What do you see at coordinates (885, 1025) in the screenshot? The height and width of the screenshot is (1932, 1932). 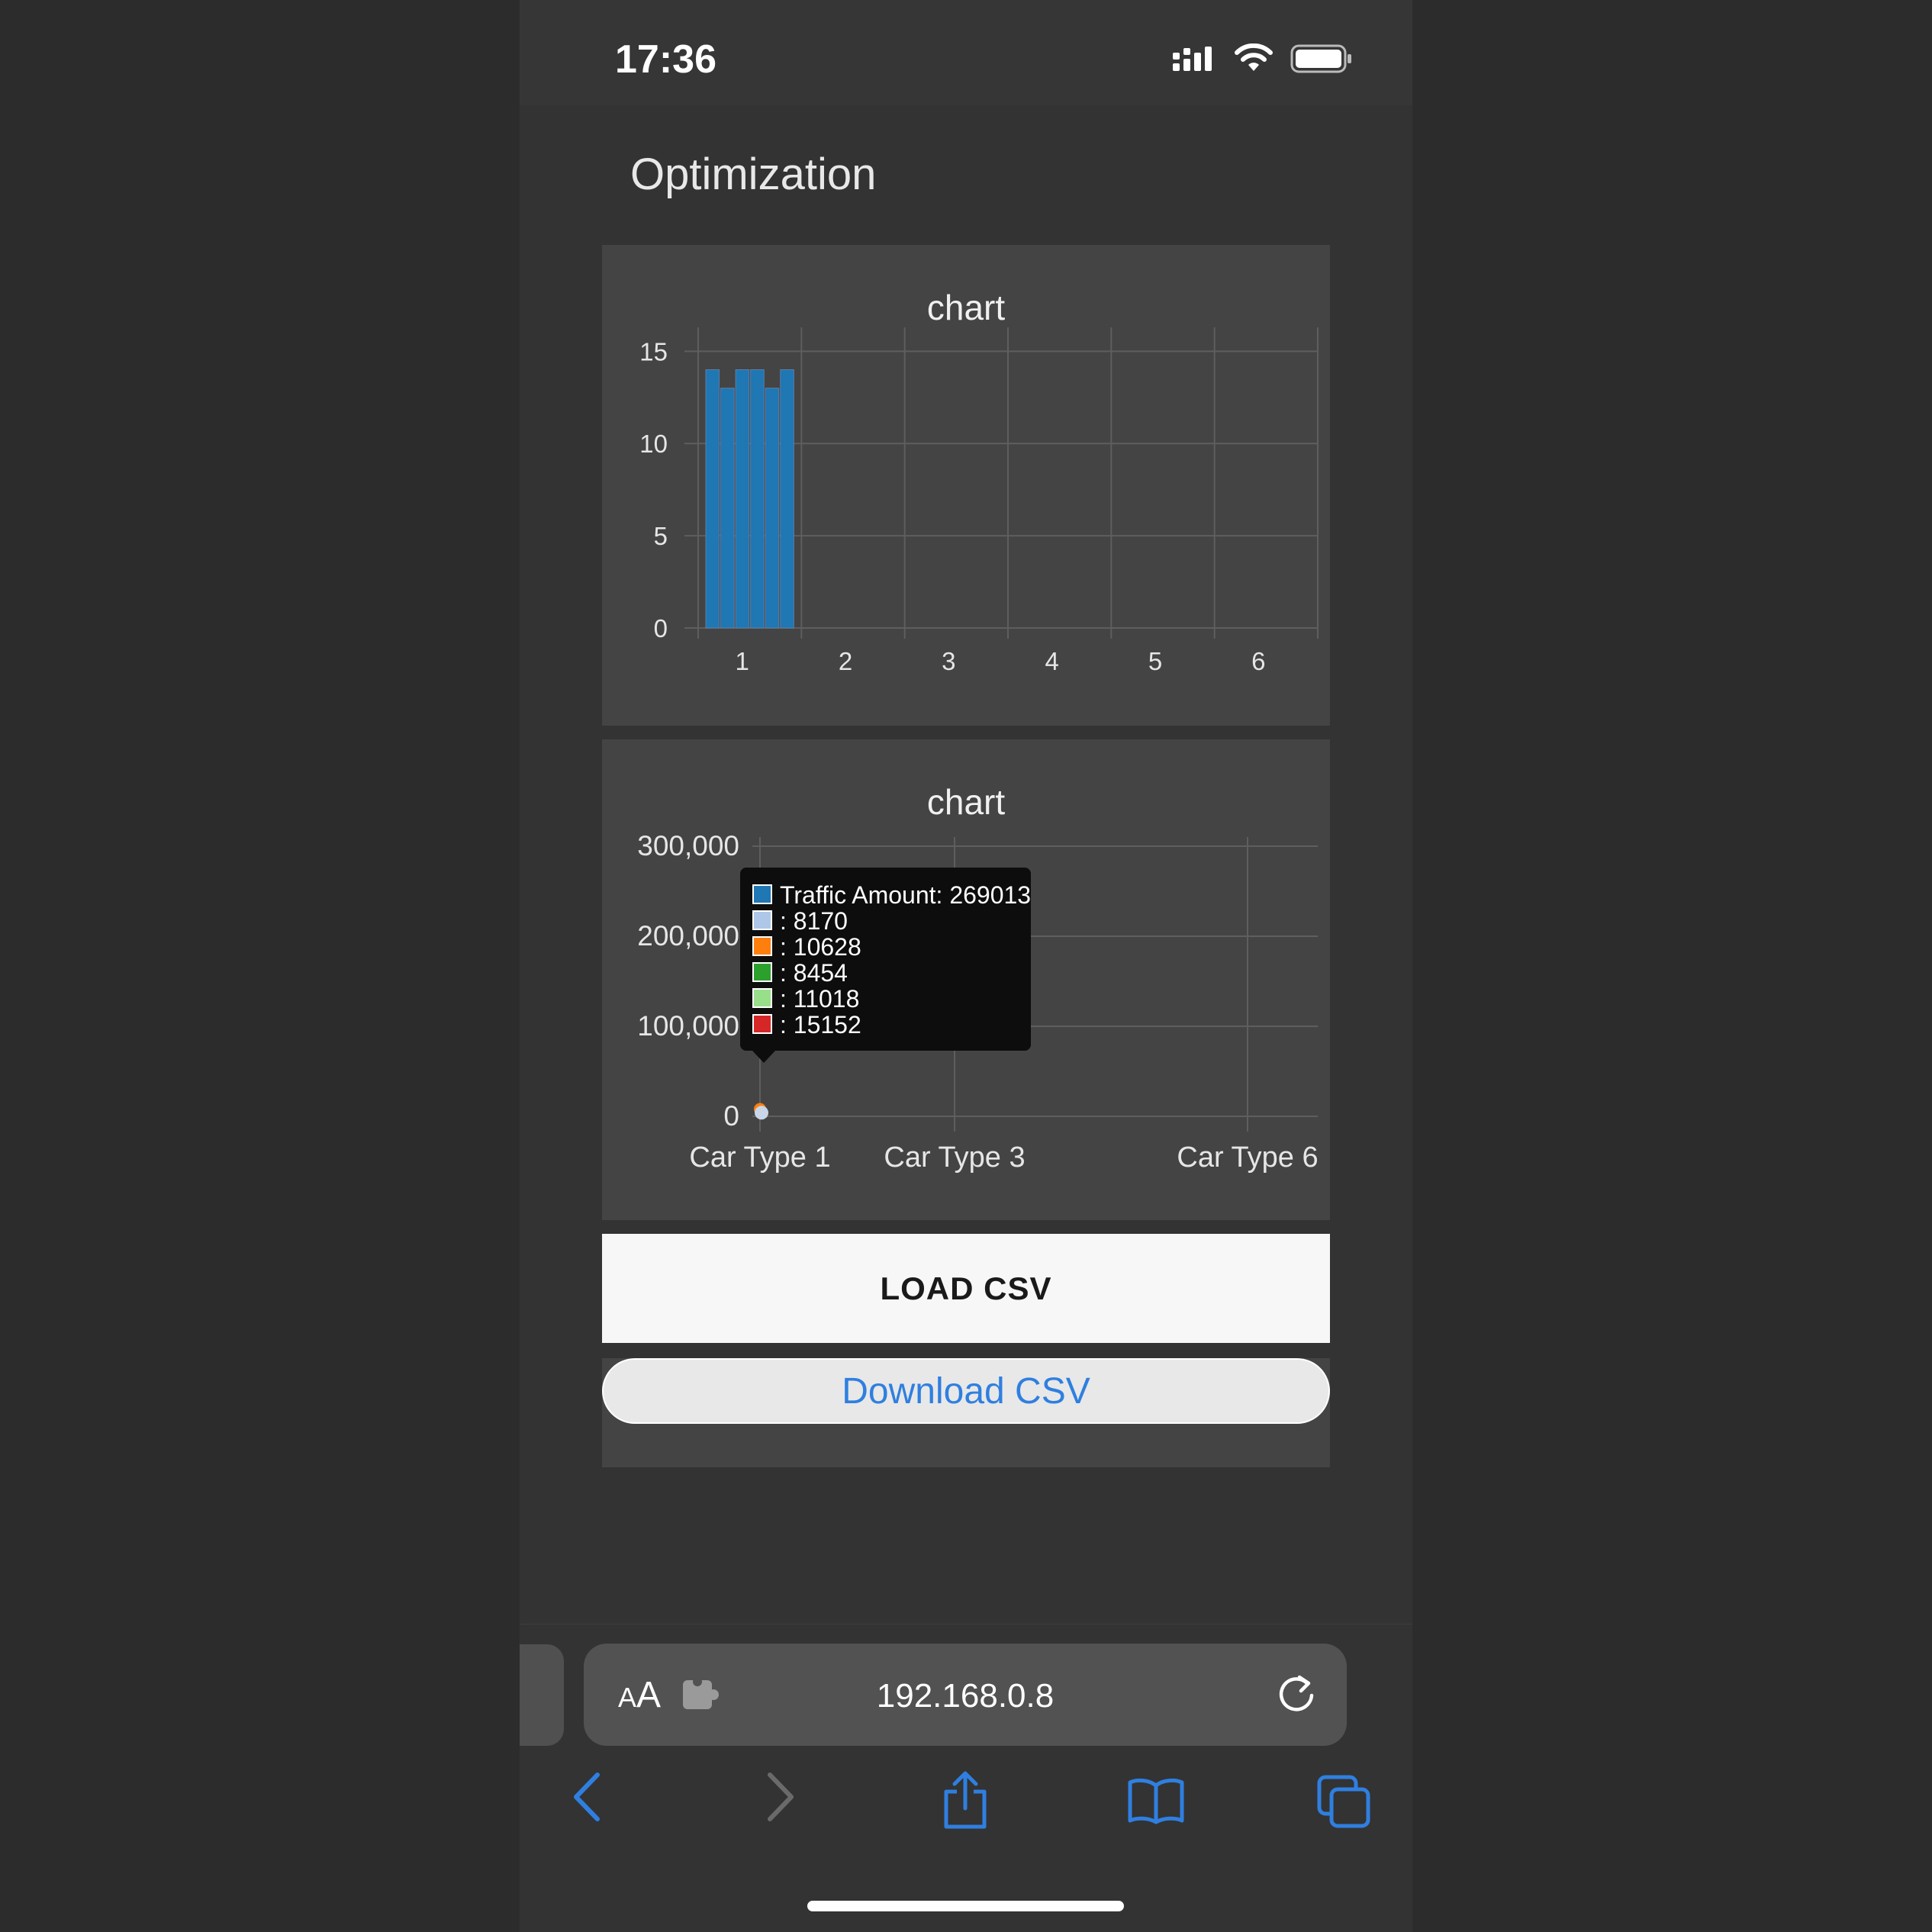 I see `tooltip-row: : 15152` at bounding box center [885, 1025].